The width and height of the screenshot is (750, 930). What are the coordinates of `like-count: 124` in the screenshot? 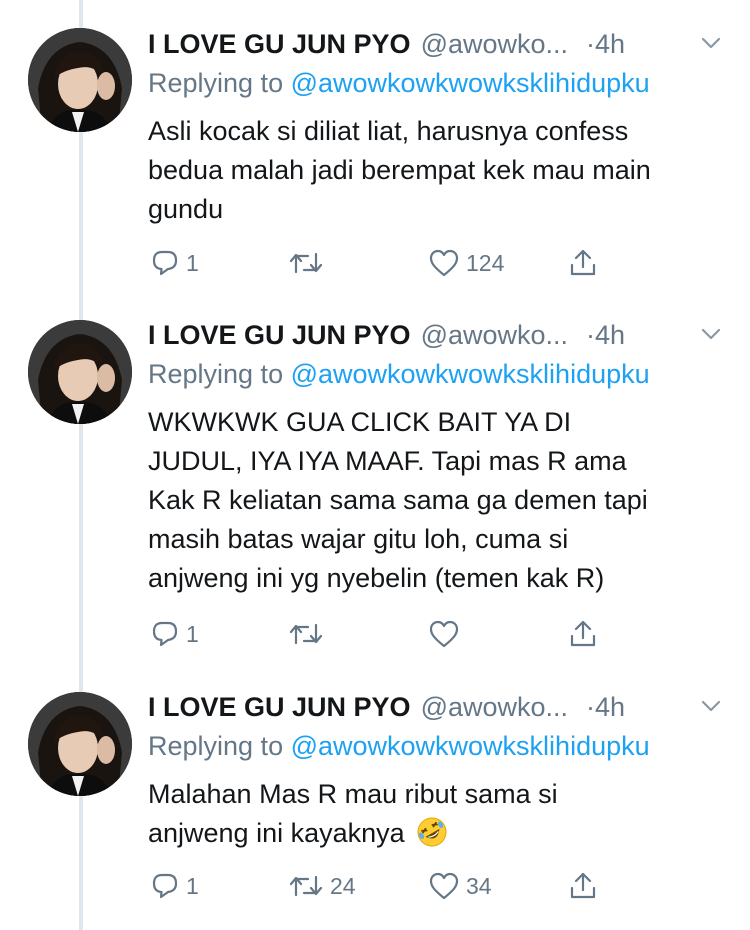 It's located at (485, 262).